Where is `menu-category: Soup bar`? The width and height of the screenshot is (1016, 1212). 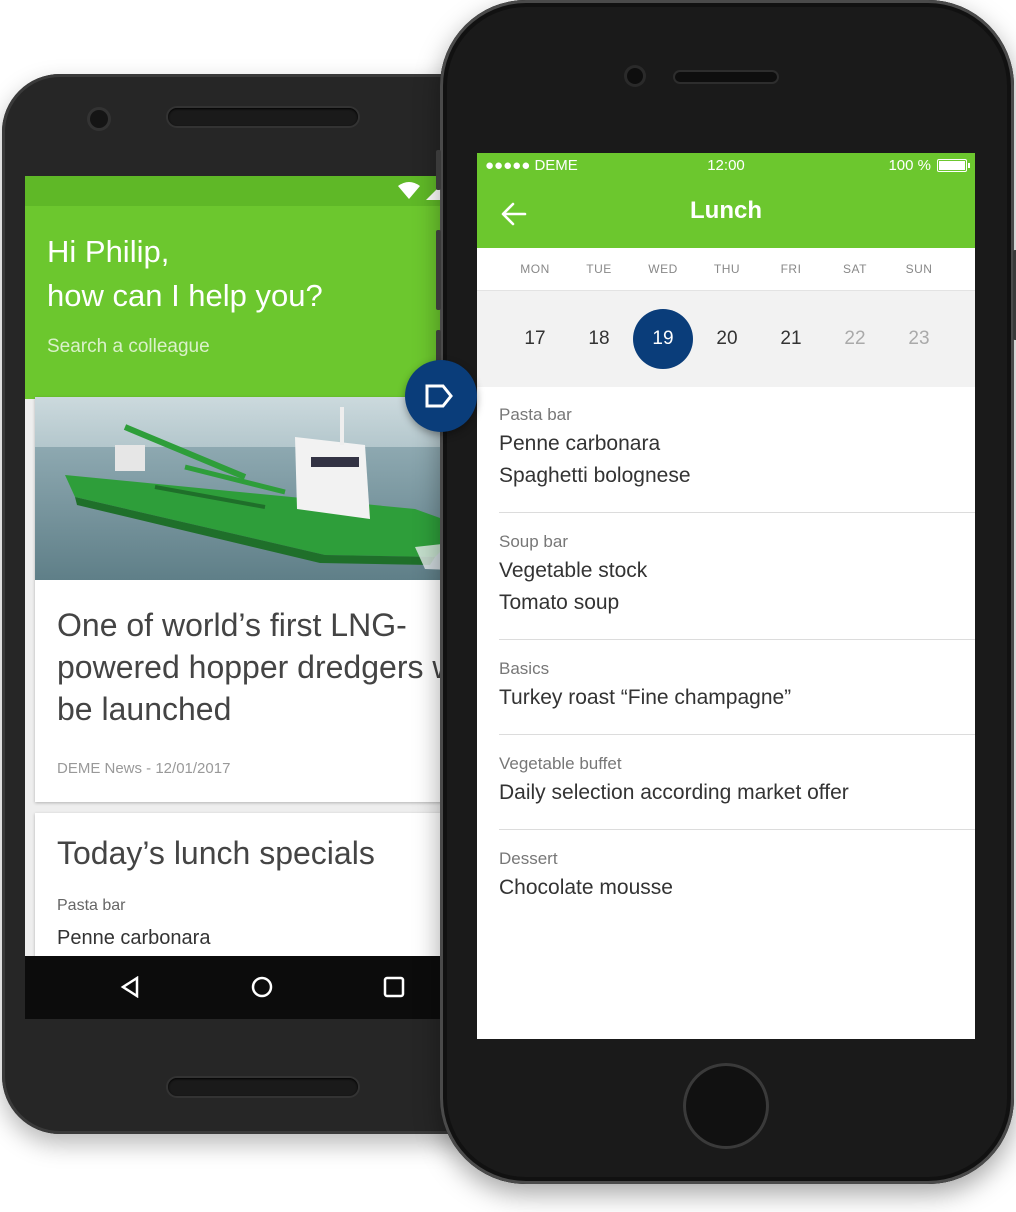 menu-category: Soup bar is located at coordinates (533, 541).